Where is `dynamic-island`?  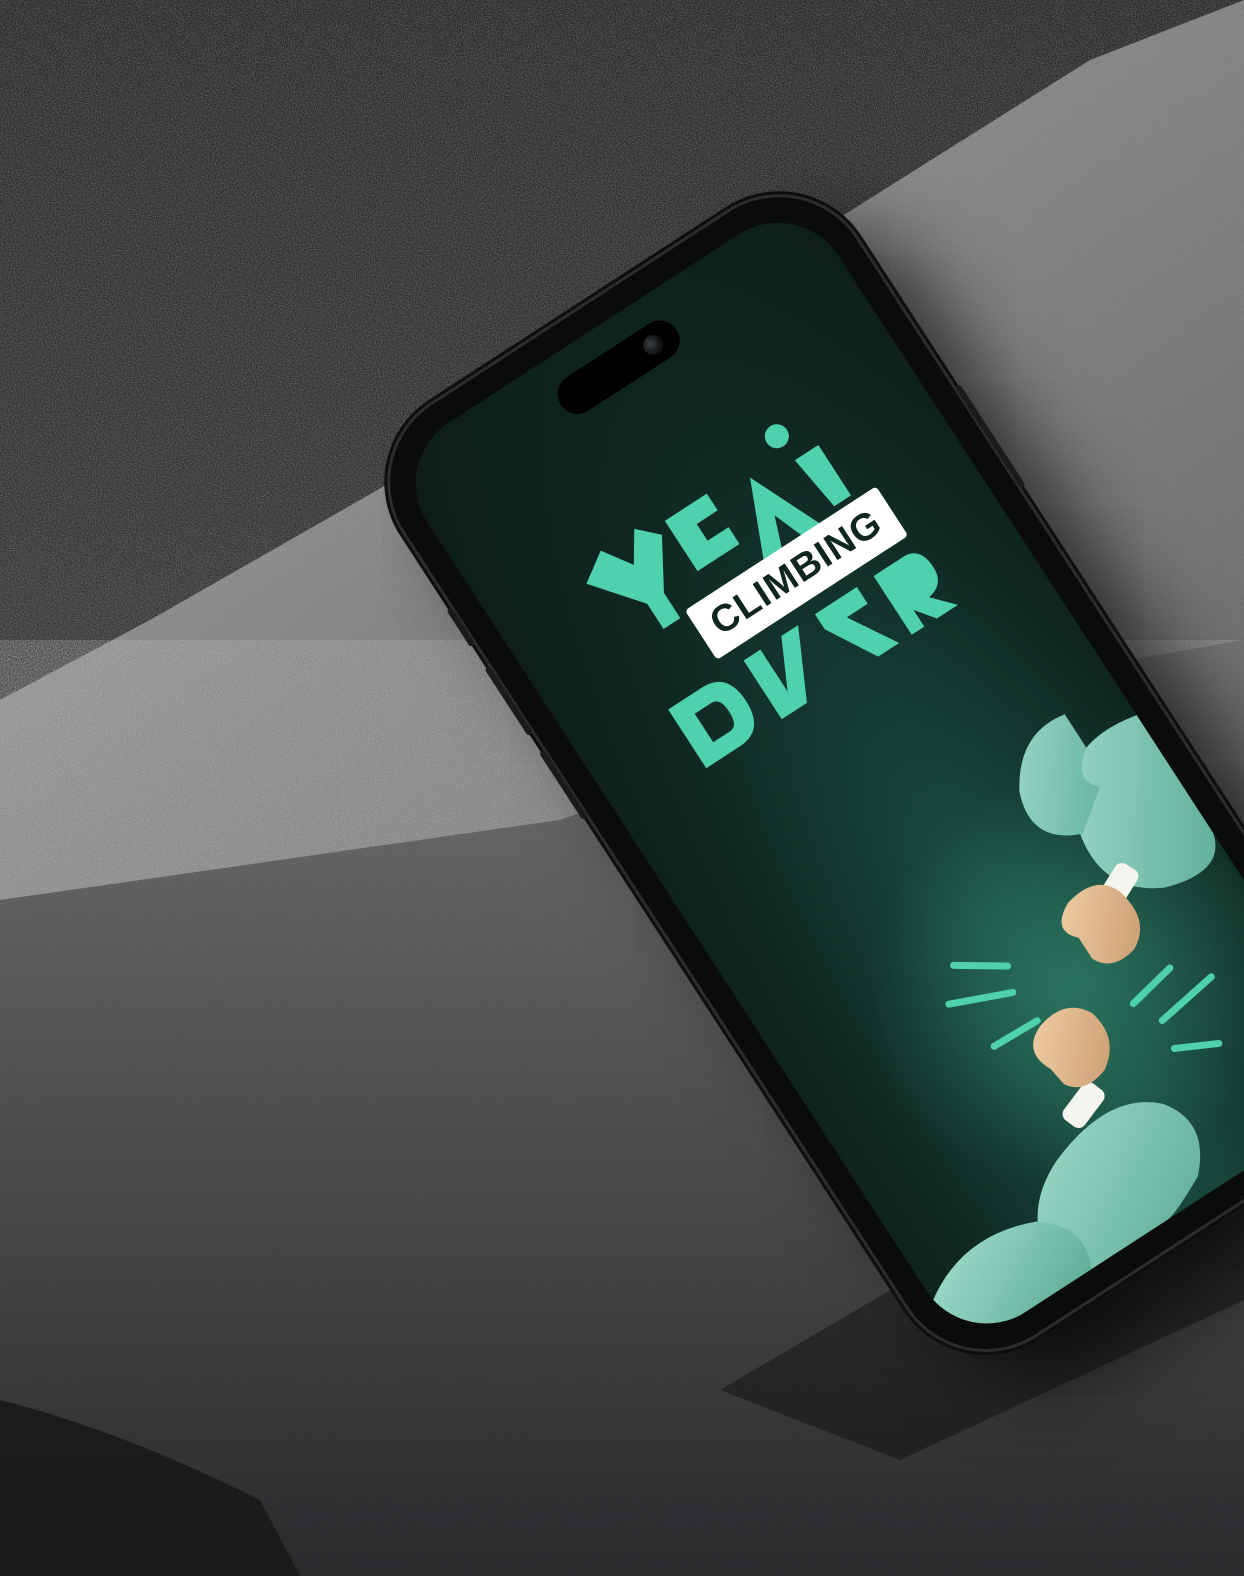 dynamic-island is located at coordinates (618, 367).